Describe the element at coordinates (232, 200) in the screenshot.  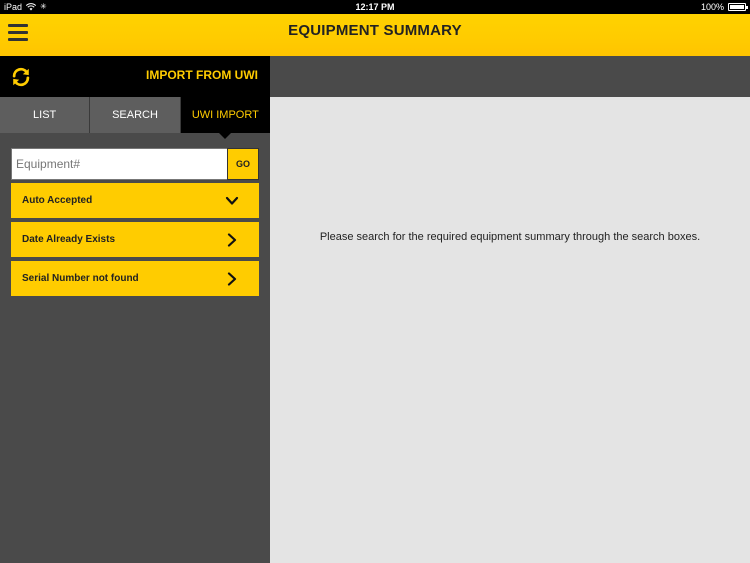
I see `chevron-down-icon` at that location.